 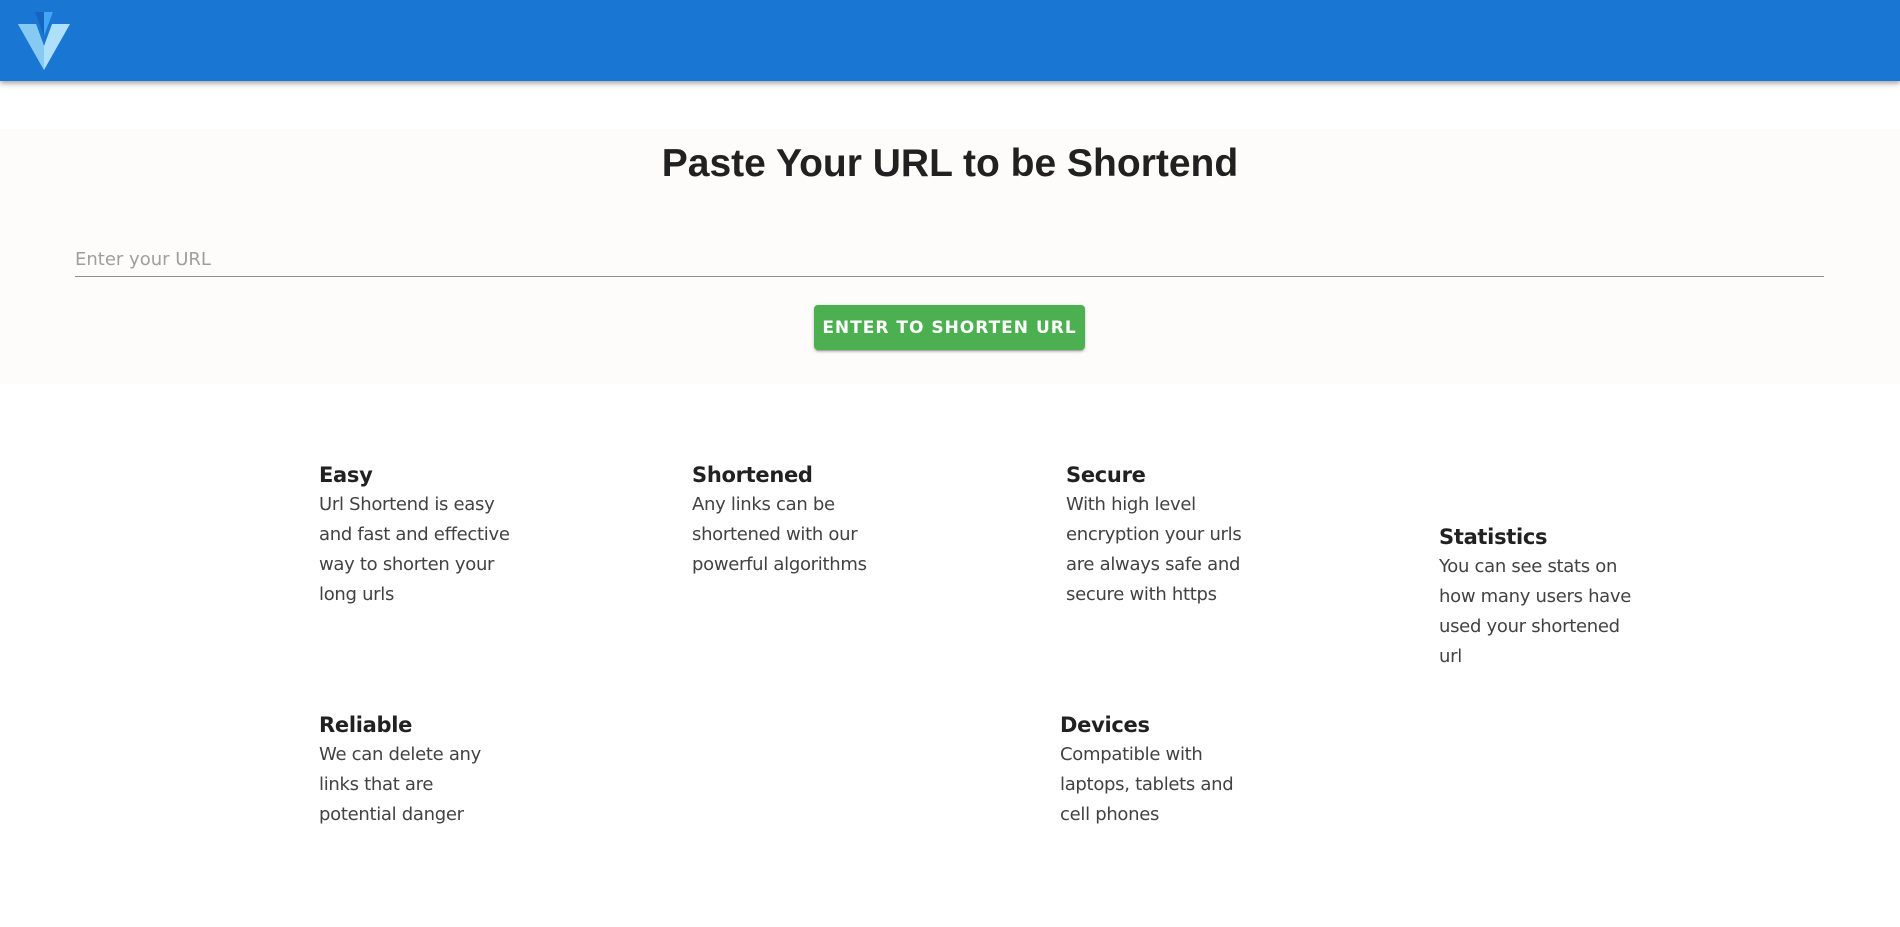 I want to click on feature-title: Easy, so click(x=346, y=475).